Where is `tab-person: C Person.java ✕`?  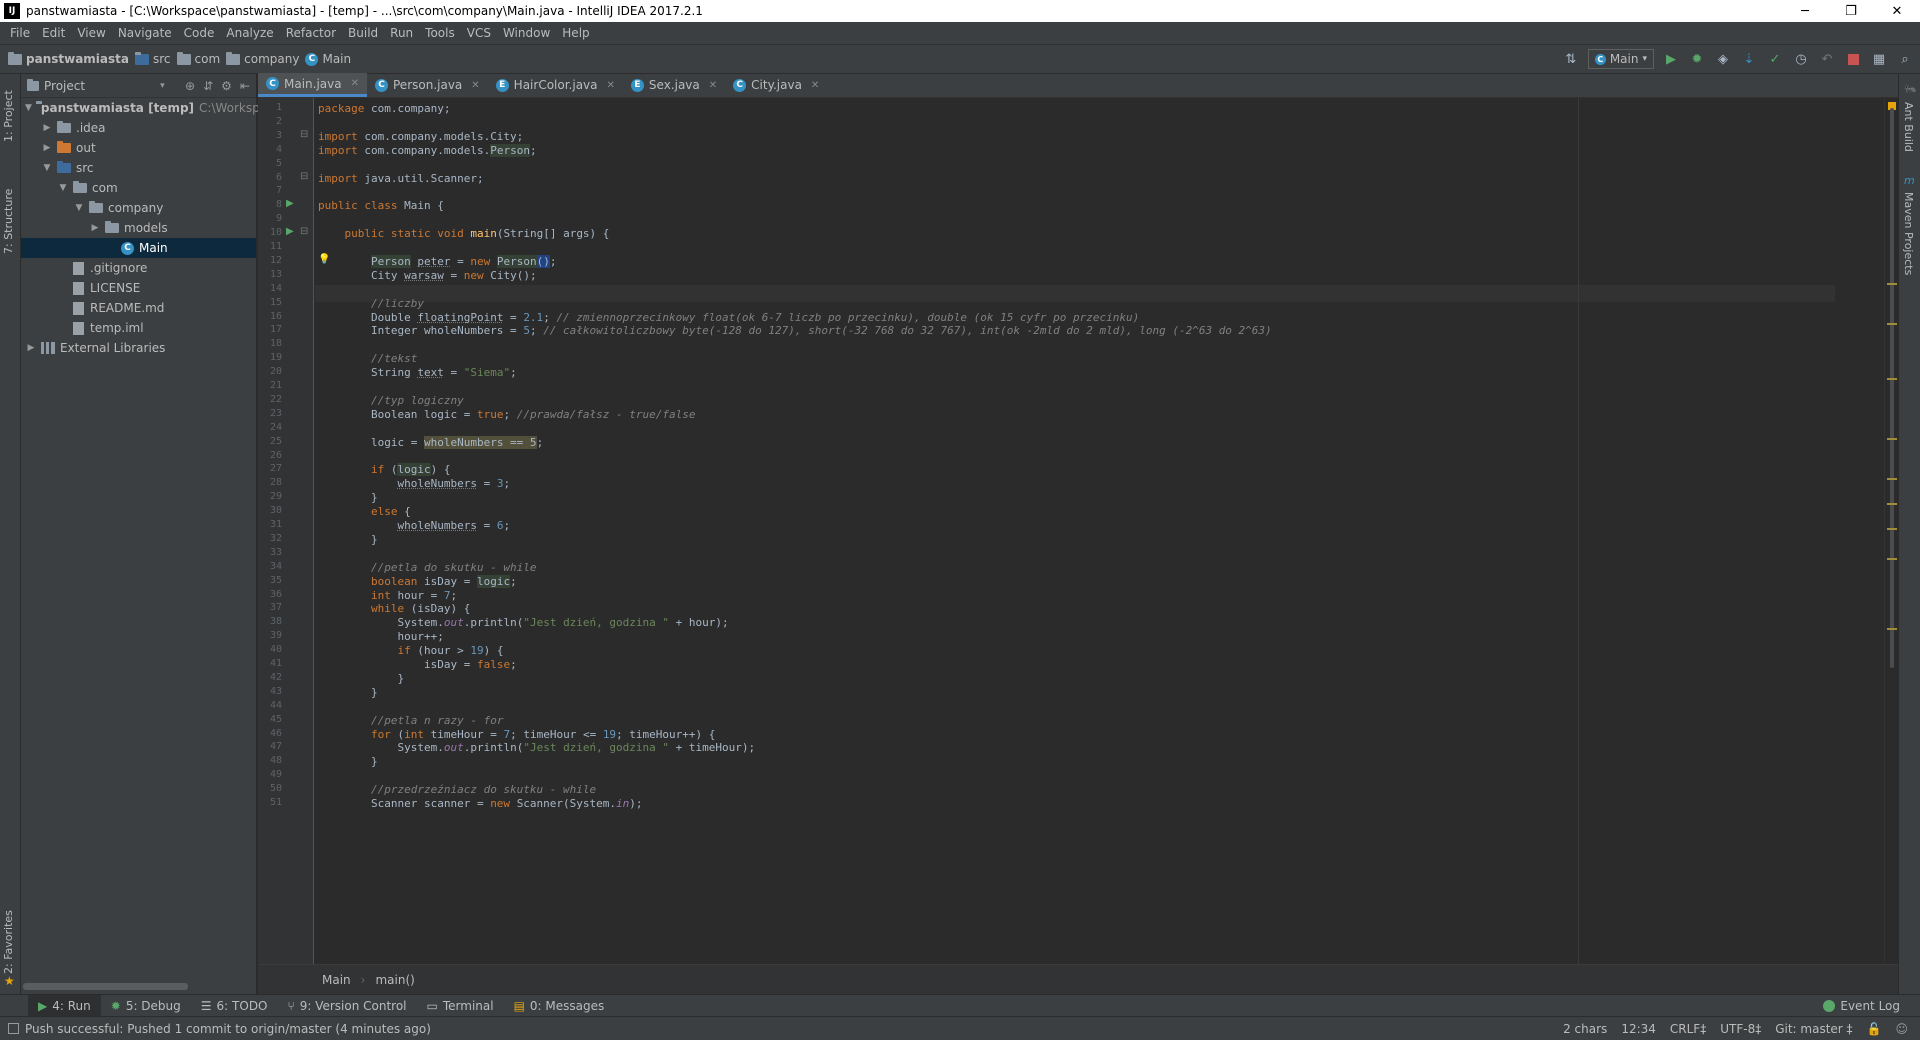 tab-person: C Person.java ✕ is located at coordinates (427, 85).